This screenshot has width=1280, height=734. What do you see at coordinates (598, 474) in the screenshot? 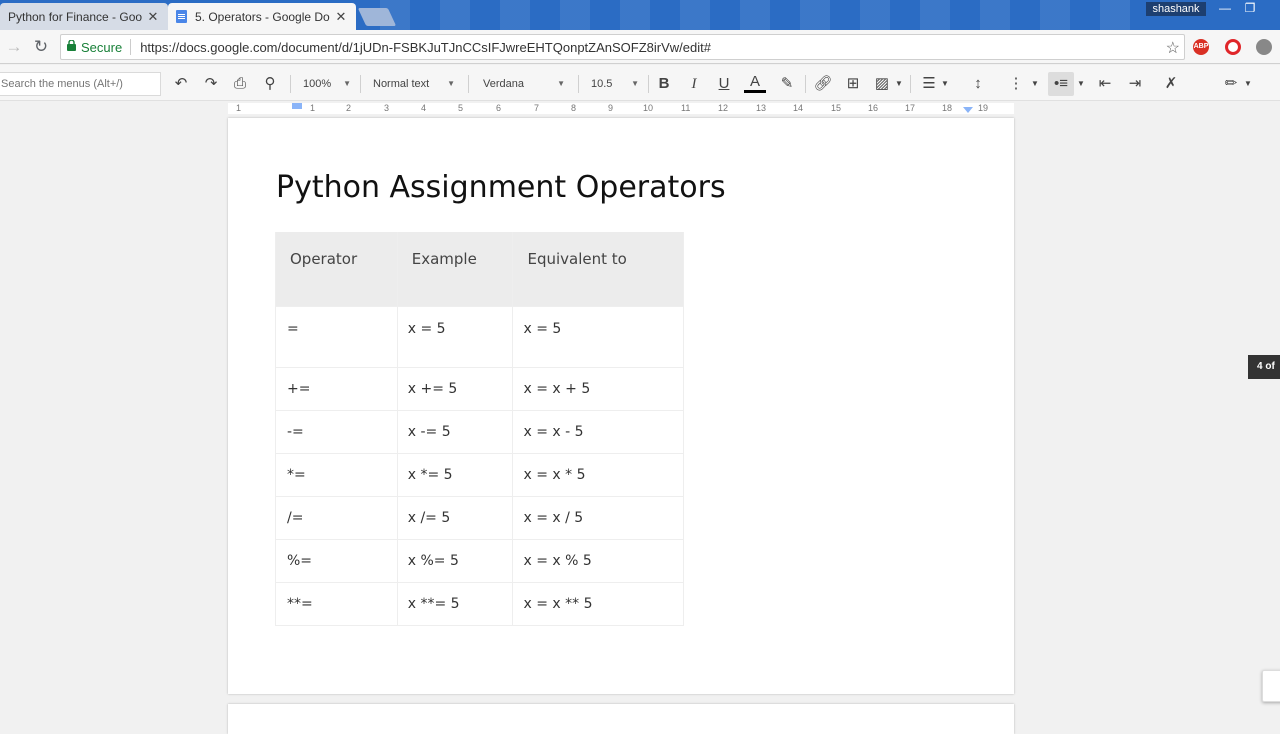
I see `table-cell: x = x * 5` at bounding box center [598, 474].